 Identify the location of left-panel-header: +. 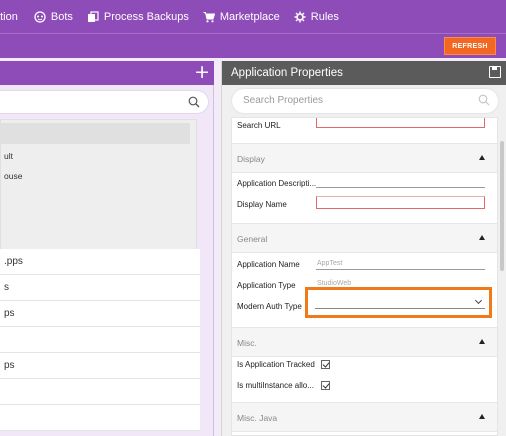
(107, 73).